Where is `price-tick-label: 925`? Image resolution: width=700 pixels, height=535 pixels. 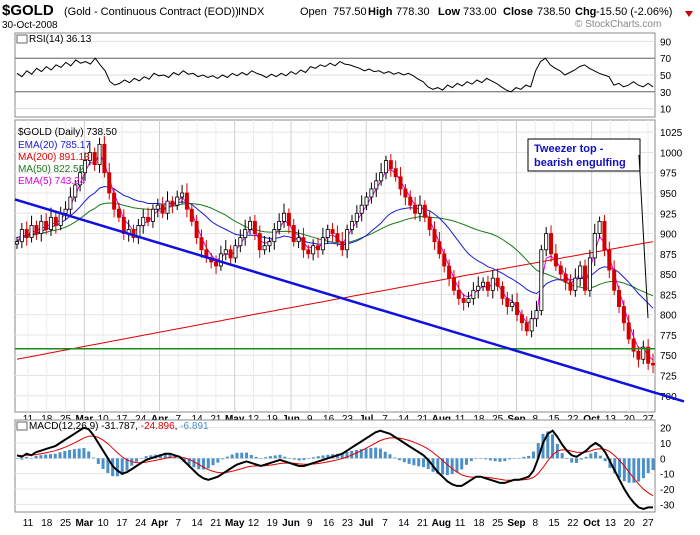
price-tick-label: 925 is located at coordinates (668, 214).